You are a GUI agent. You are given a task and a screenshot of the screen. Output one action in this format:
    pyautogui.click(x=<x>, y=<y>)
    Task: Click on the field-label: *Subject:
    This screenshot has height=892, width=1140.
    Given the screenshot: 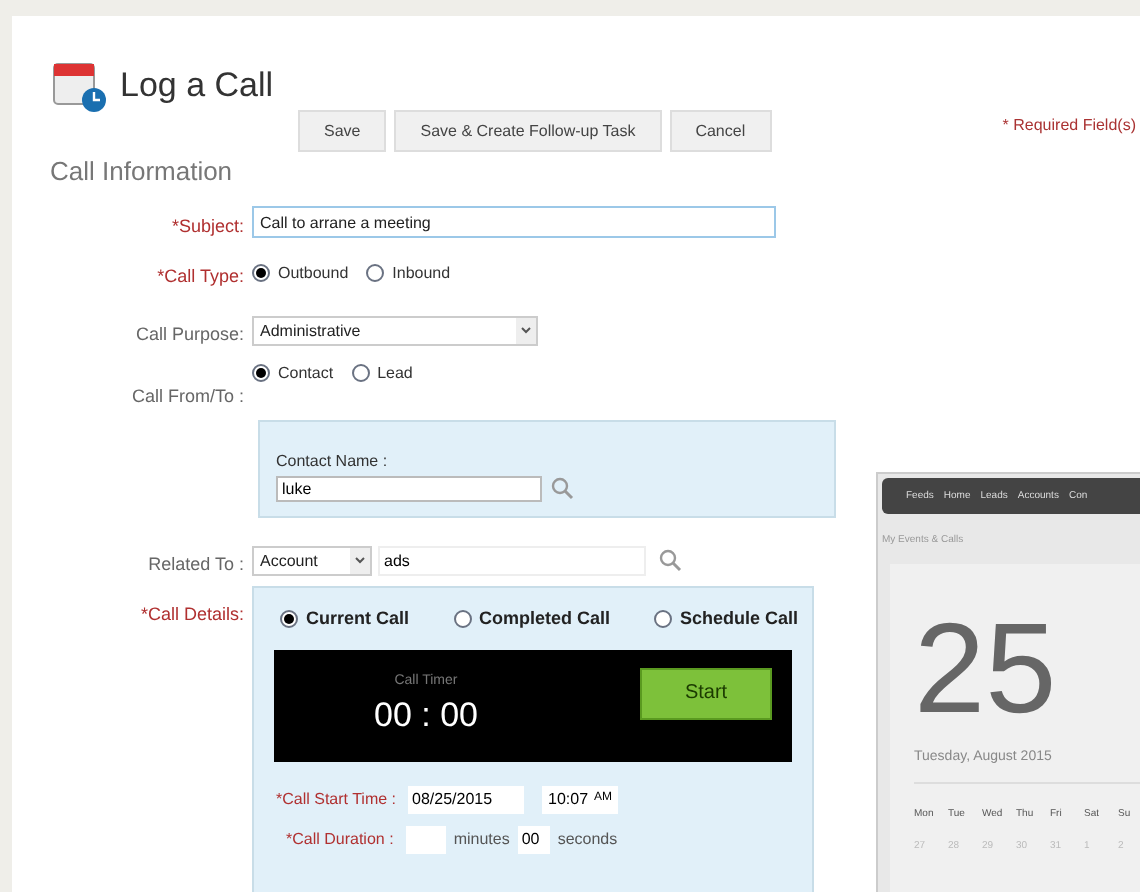 What is the action you would take?
    pyautogui.click(x=207, y=225)
    